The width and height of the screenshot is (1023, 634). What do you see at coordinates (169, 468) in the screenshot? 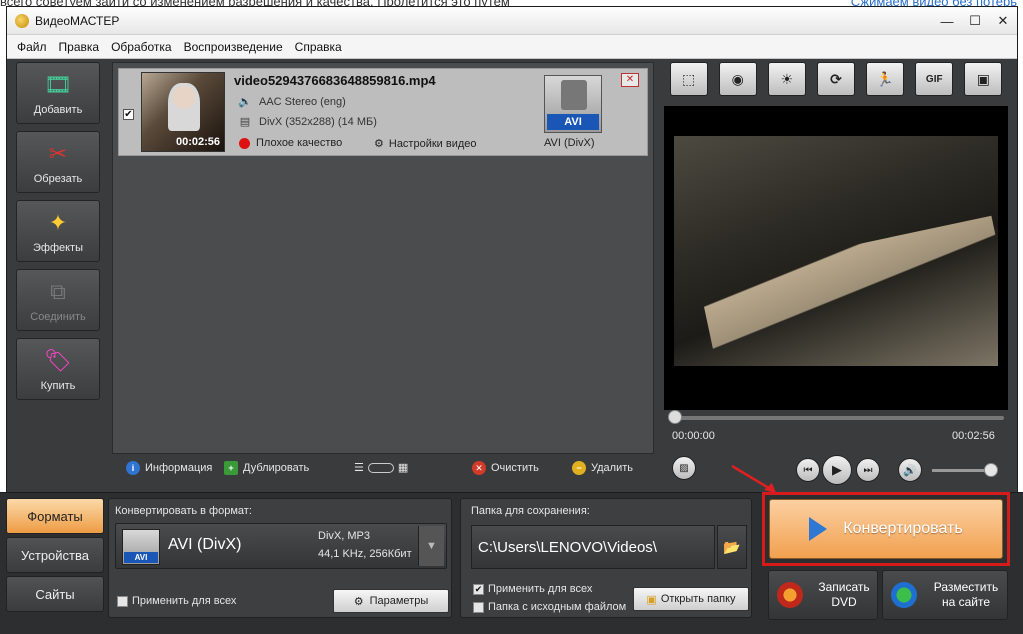
I see `info-button: i Информация` at bounding box center [169, 468].